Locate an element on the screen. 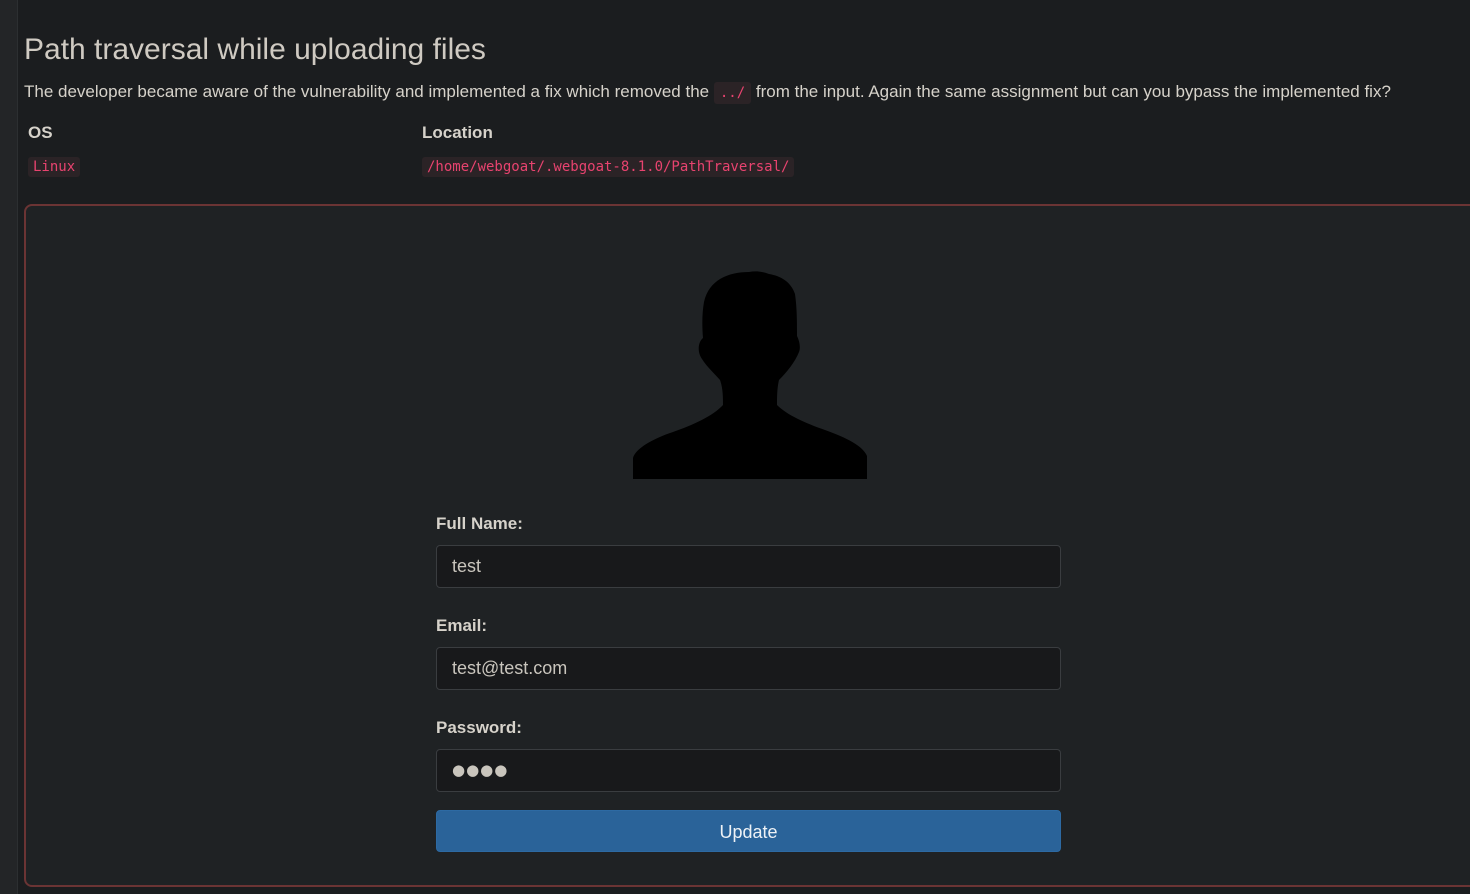  os-cell: Linux is located at coordinates (221, 167).